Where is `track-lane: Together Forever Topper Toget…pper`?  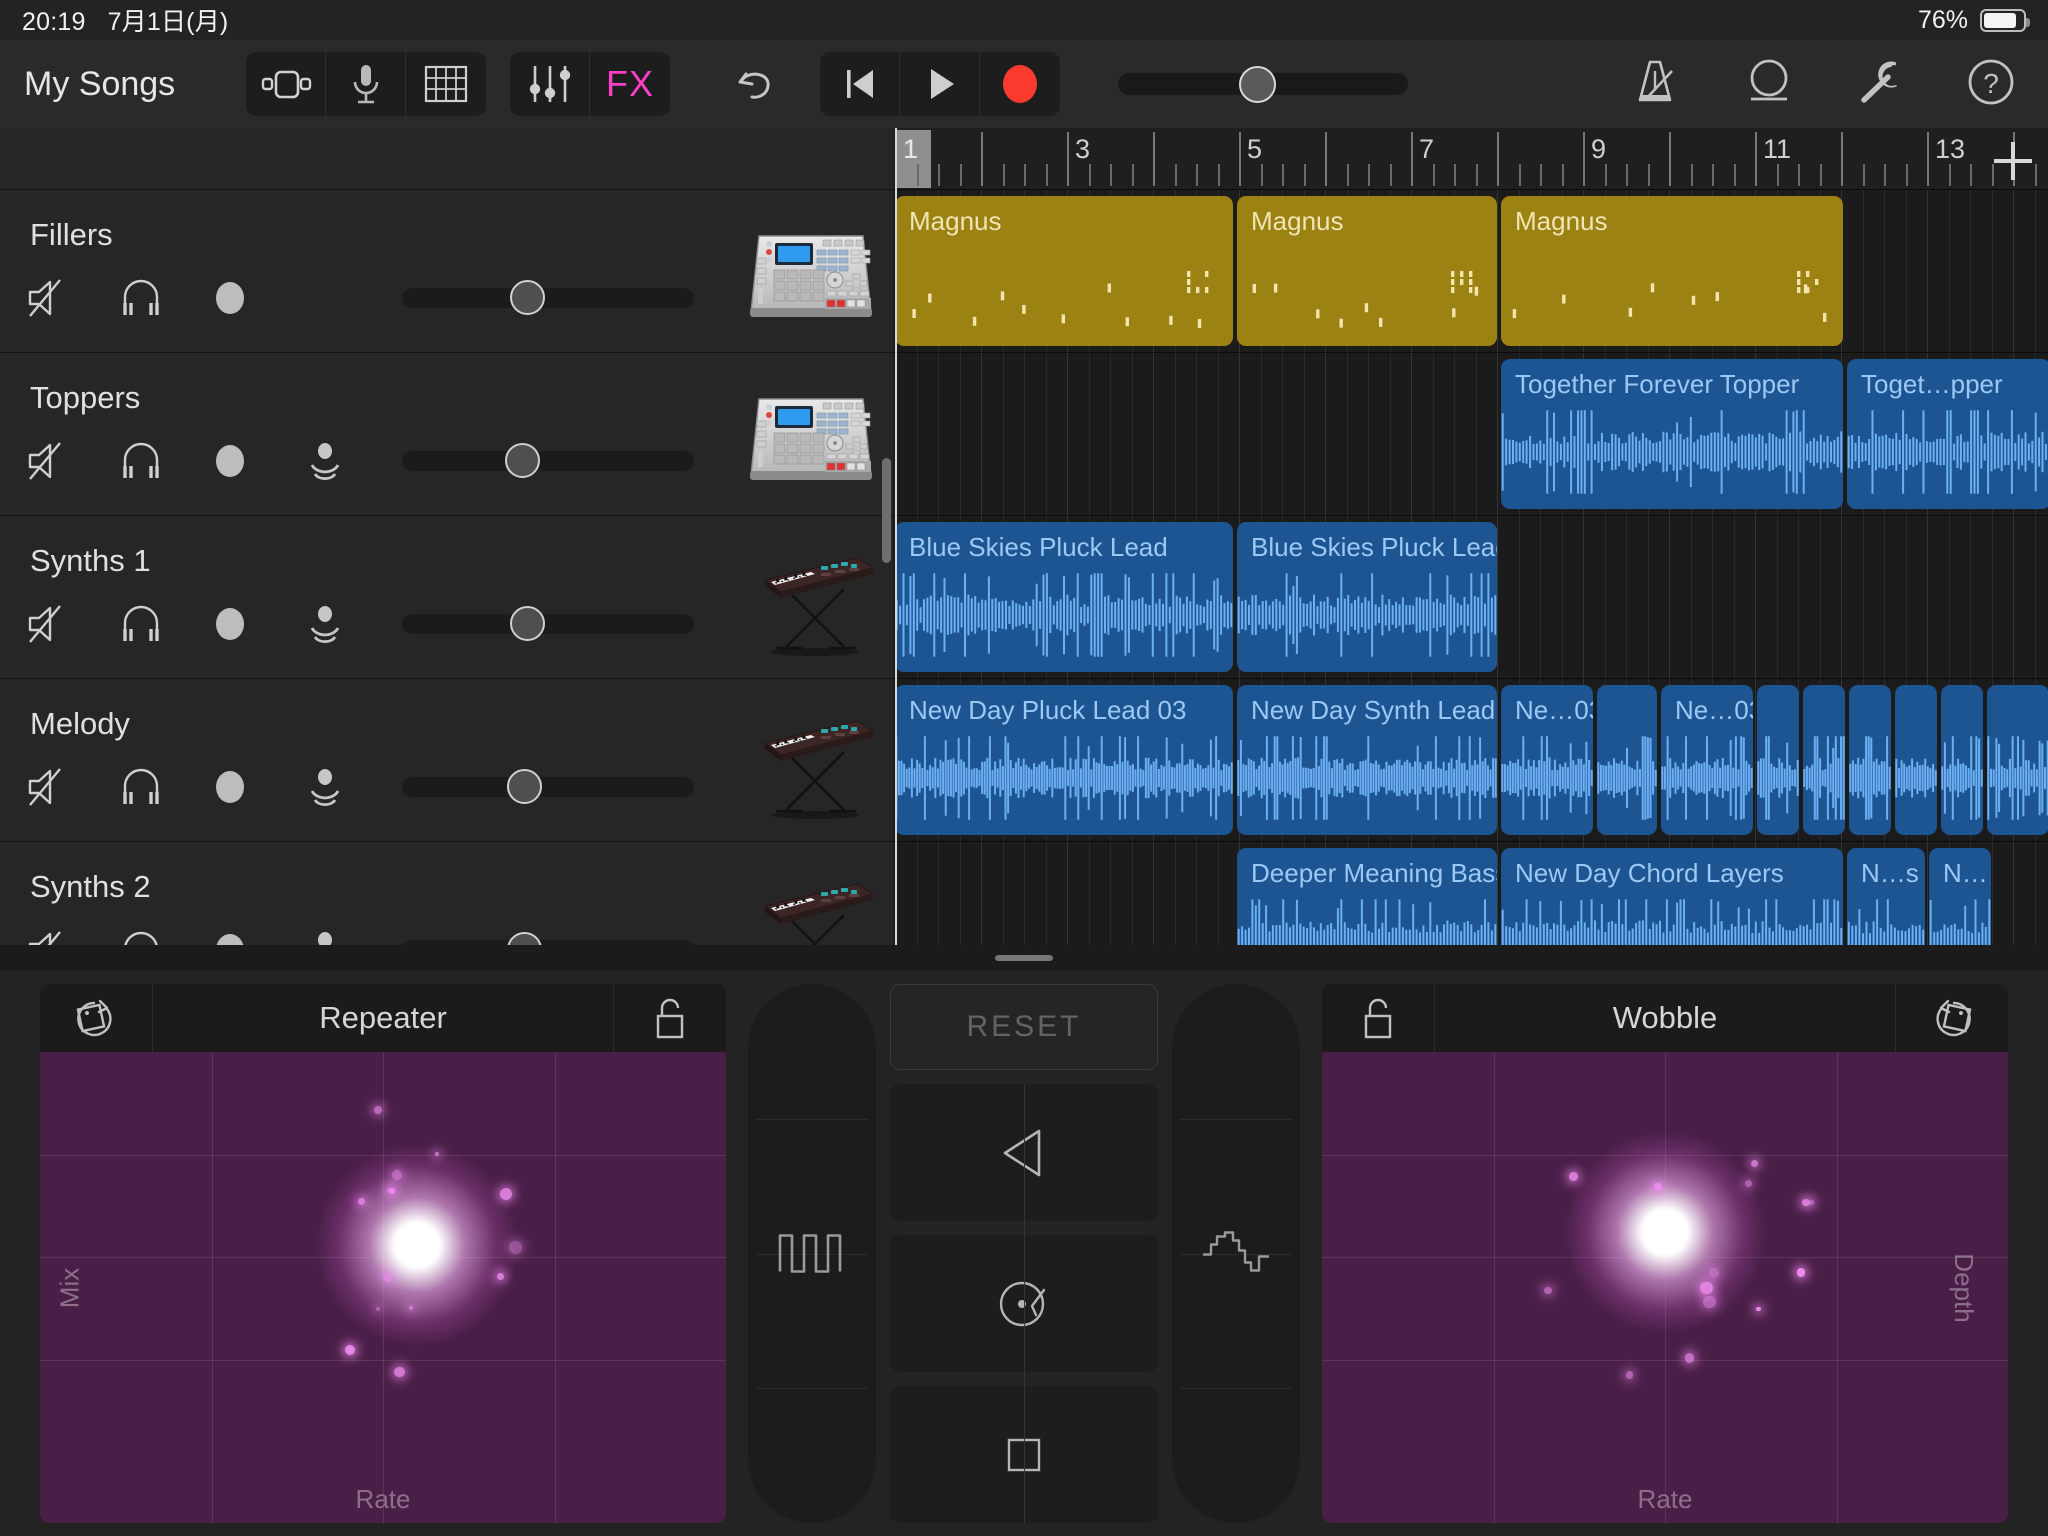 track-lane: Together Forever Topper Toget…pper is located at coordinates (1470, 434).